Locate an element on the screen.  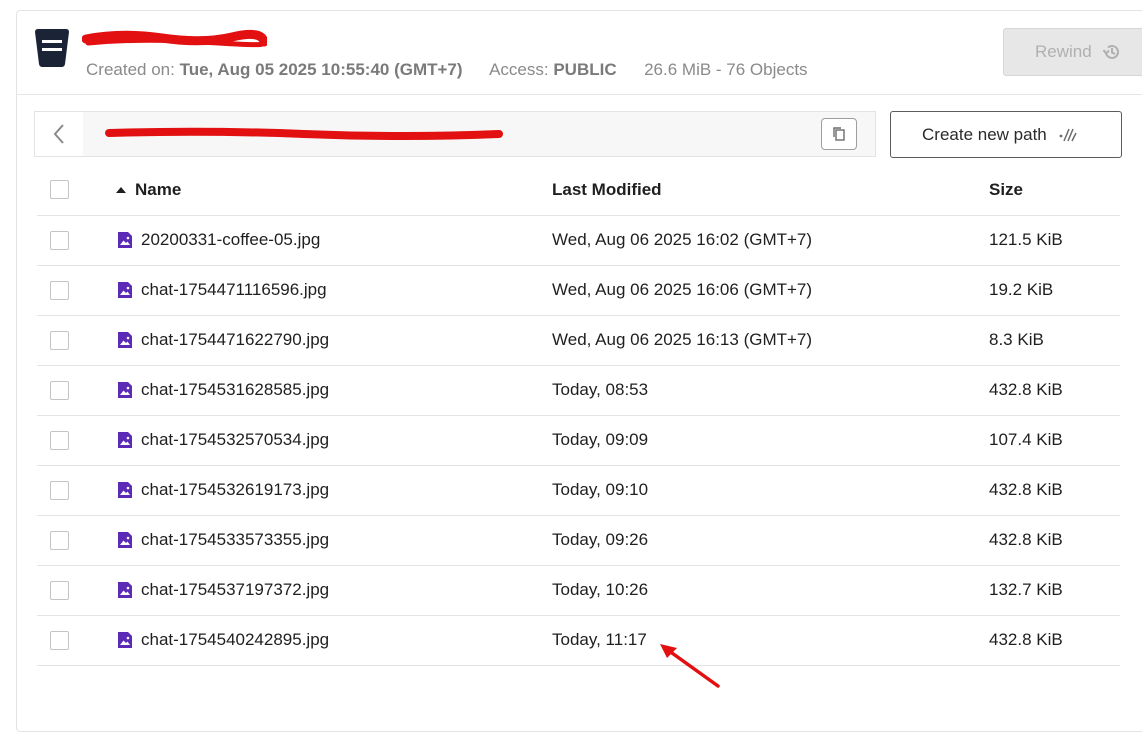
new-path-icon is located at coordinates (1068, 134).